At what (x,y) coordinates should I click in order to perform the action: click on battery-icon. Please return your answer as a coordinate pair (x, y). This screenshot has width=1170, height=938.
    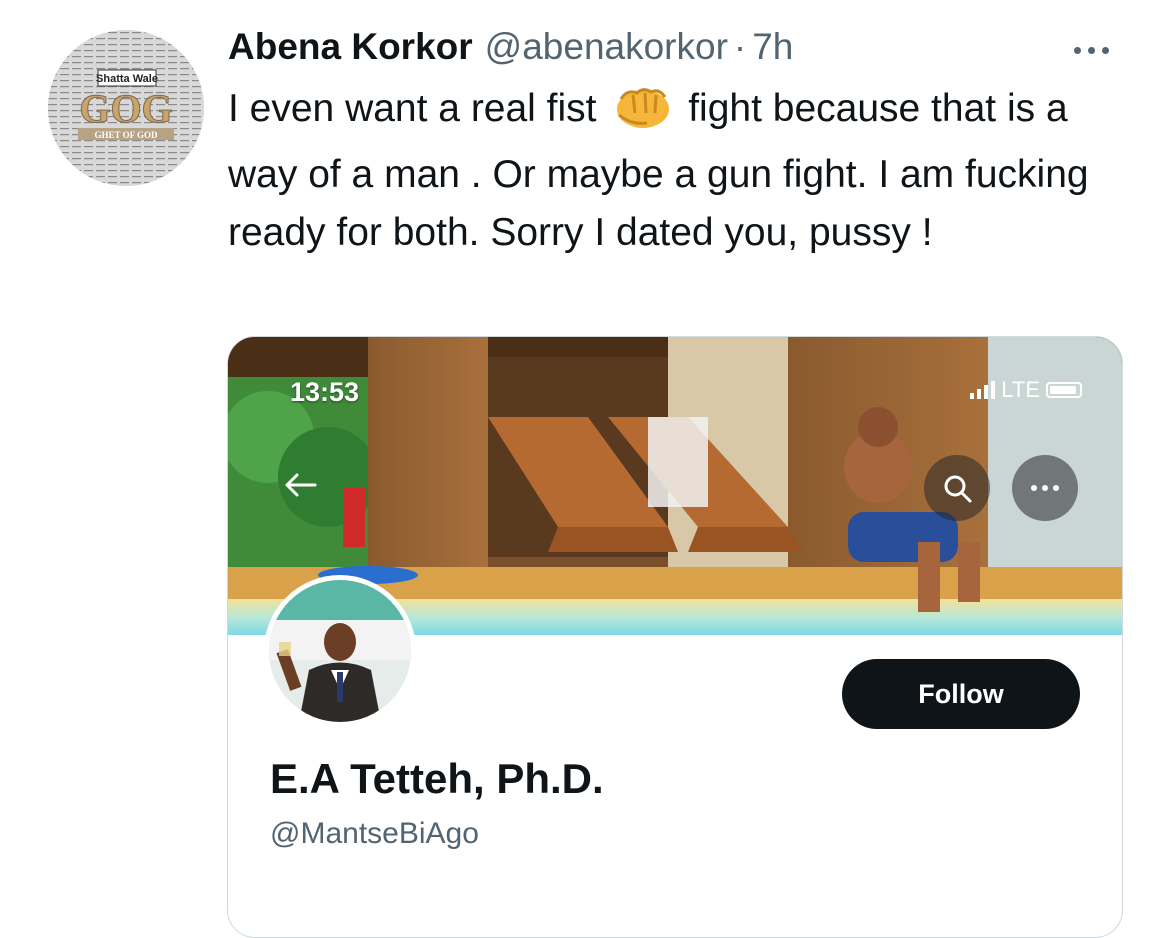
    Looking at the image, I should click on (1064, 390).